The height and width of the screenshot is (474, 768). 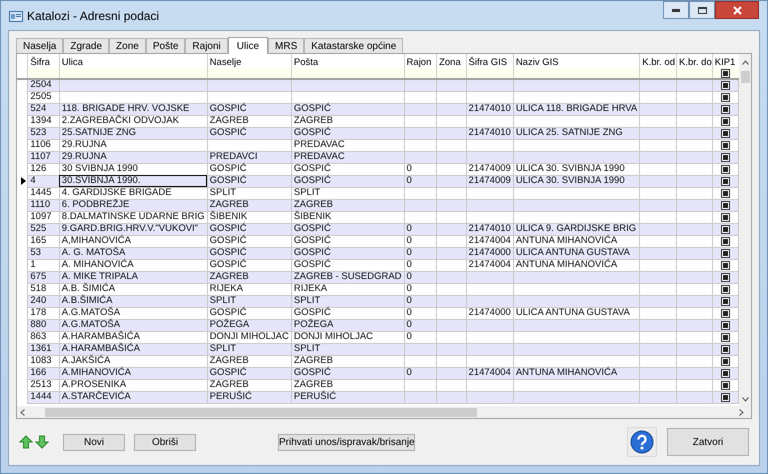 What do you see at coordinates (44, 121) in the screenshot?
I see `table-cell: 1394` at bounding box center [44, 121].